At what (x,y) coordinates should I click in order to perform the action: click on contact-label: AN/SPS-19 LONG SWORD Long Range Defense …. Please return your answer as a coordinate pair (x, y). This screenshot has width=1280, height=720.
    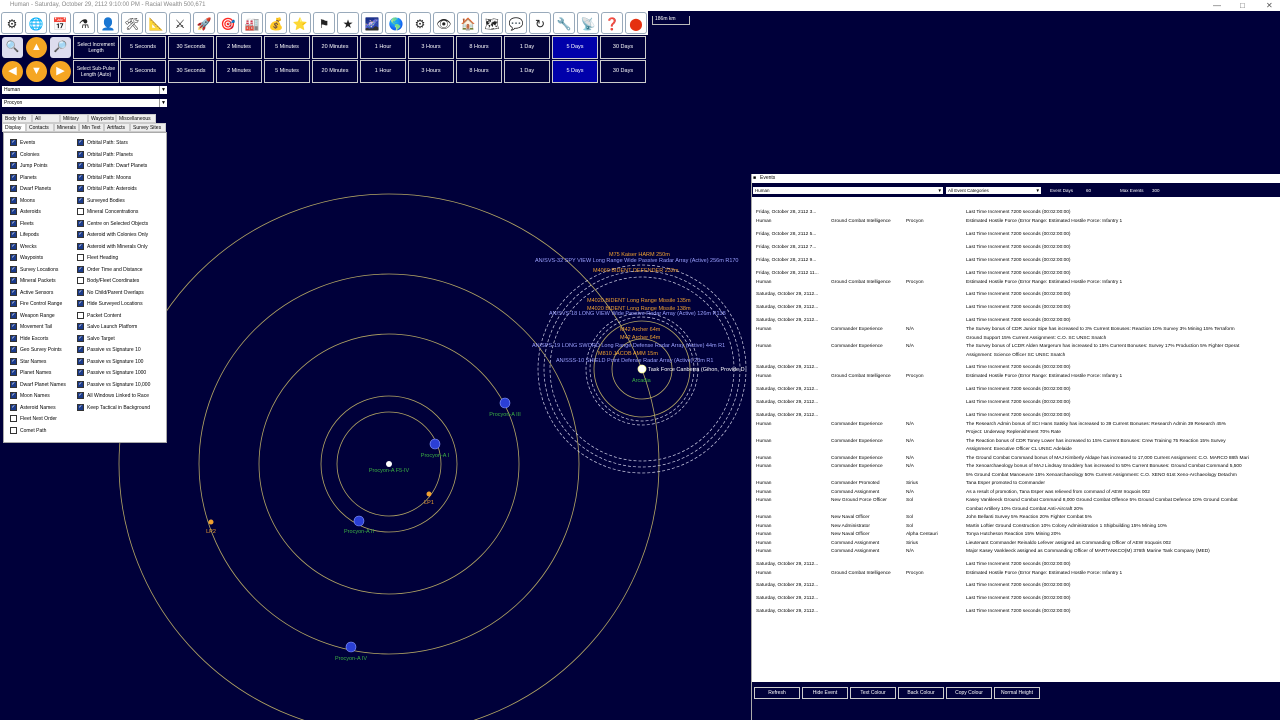
    Looking at the image, I should click on (628, 346).